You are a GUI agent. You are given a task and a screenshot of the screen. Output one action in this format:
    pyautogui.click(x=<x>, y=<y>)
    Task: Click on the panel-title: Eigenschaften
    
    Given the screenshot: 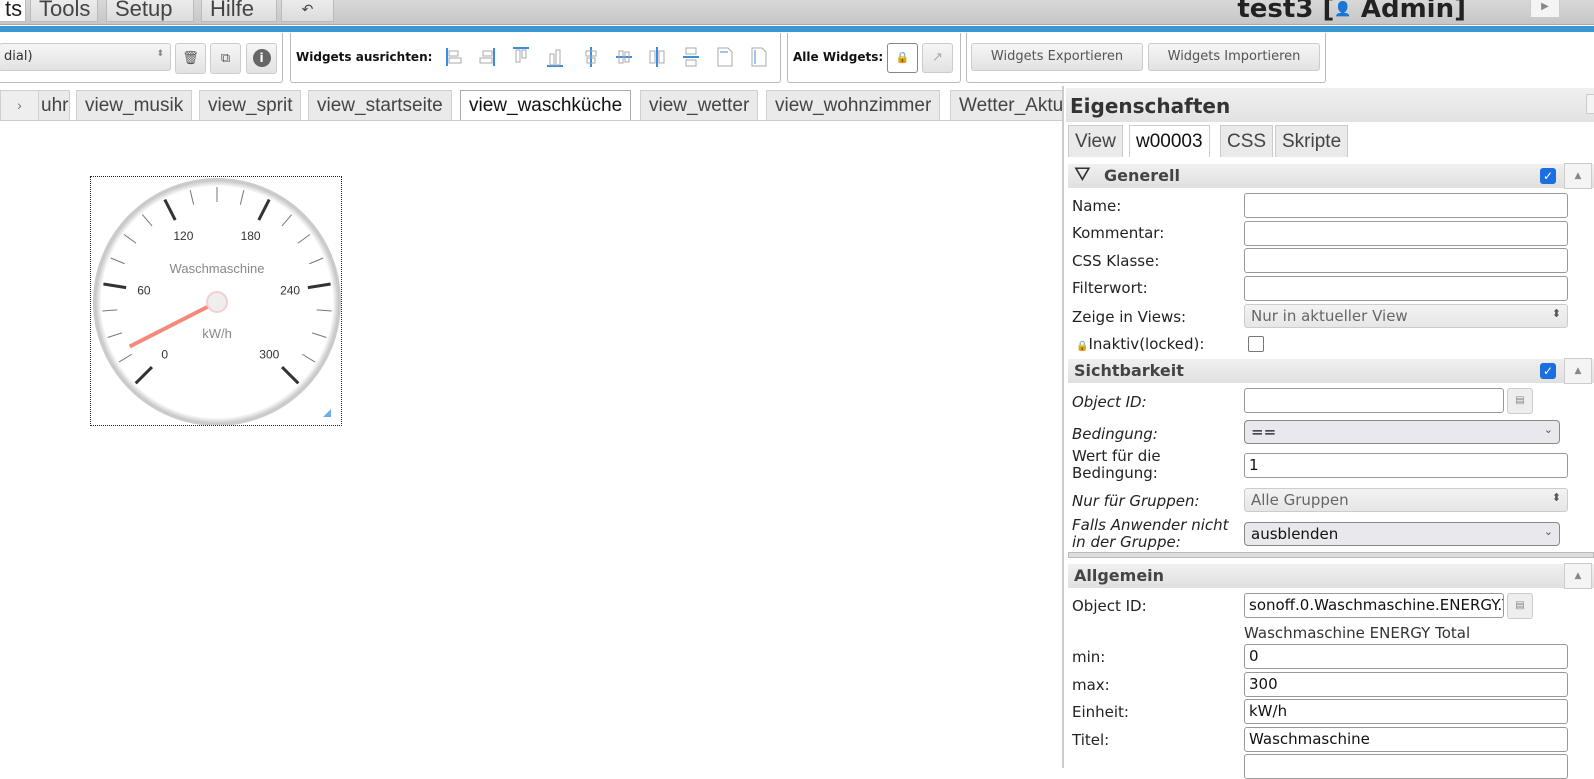 What is the action you would take?
    pyautogui.click(x=1330, y=105)
    